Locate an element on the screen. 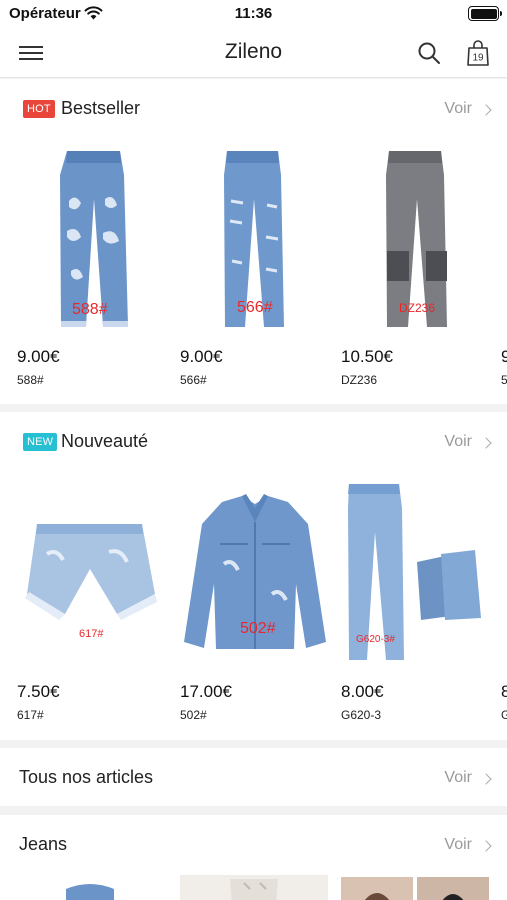 The height and width of the screenshot is (900, 507). product-price: 8.00€ is located at coordinates (362, 691).